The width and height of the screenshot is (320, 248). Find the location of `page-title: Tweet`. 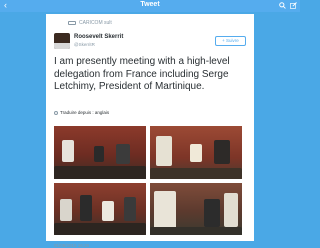

page-title: Tweet is located at coordinates (150, 4).